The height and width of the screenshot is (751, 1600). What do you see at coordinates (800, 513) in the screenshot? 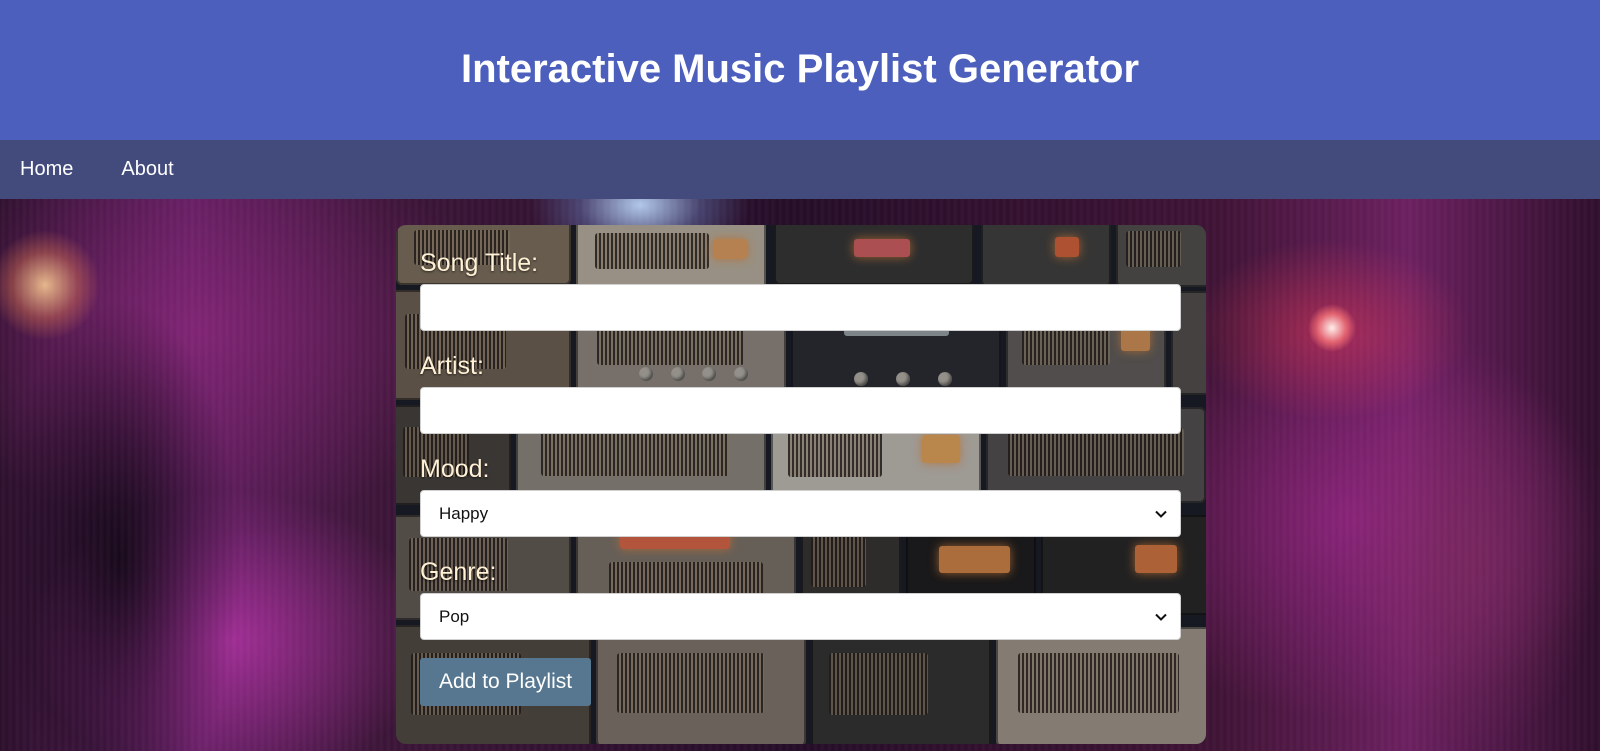
I see `mood-select: Happy` at bounding box center [800, 513].